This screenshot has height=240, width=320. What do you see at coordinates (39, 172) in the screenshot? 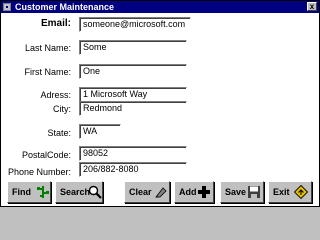
I see `phone-number-label: Phone Number:` at bounding box center [39, 172].